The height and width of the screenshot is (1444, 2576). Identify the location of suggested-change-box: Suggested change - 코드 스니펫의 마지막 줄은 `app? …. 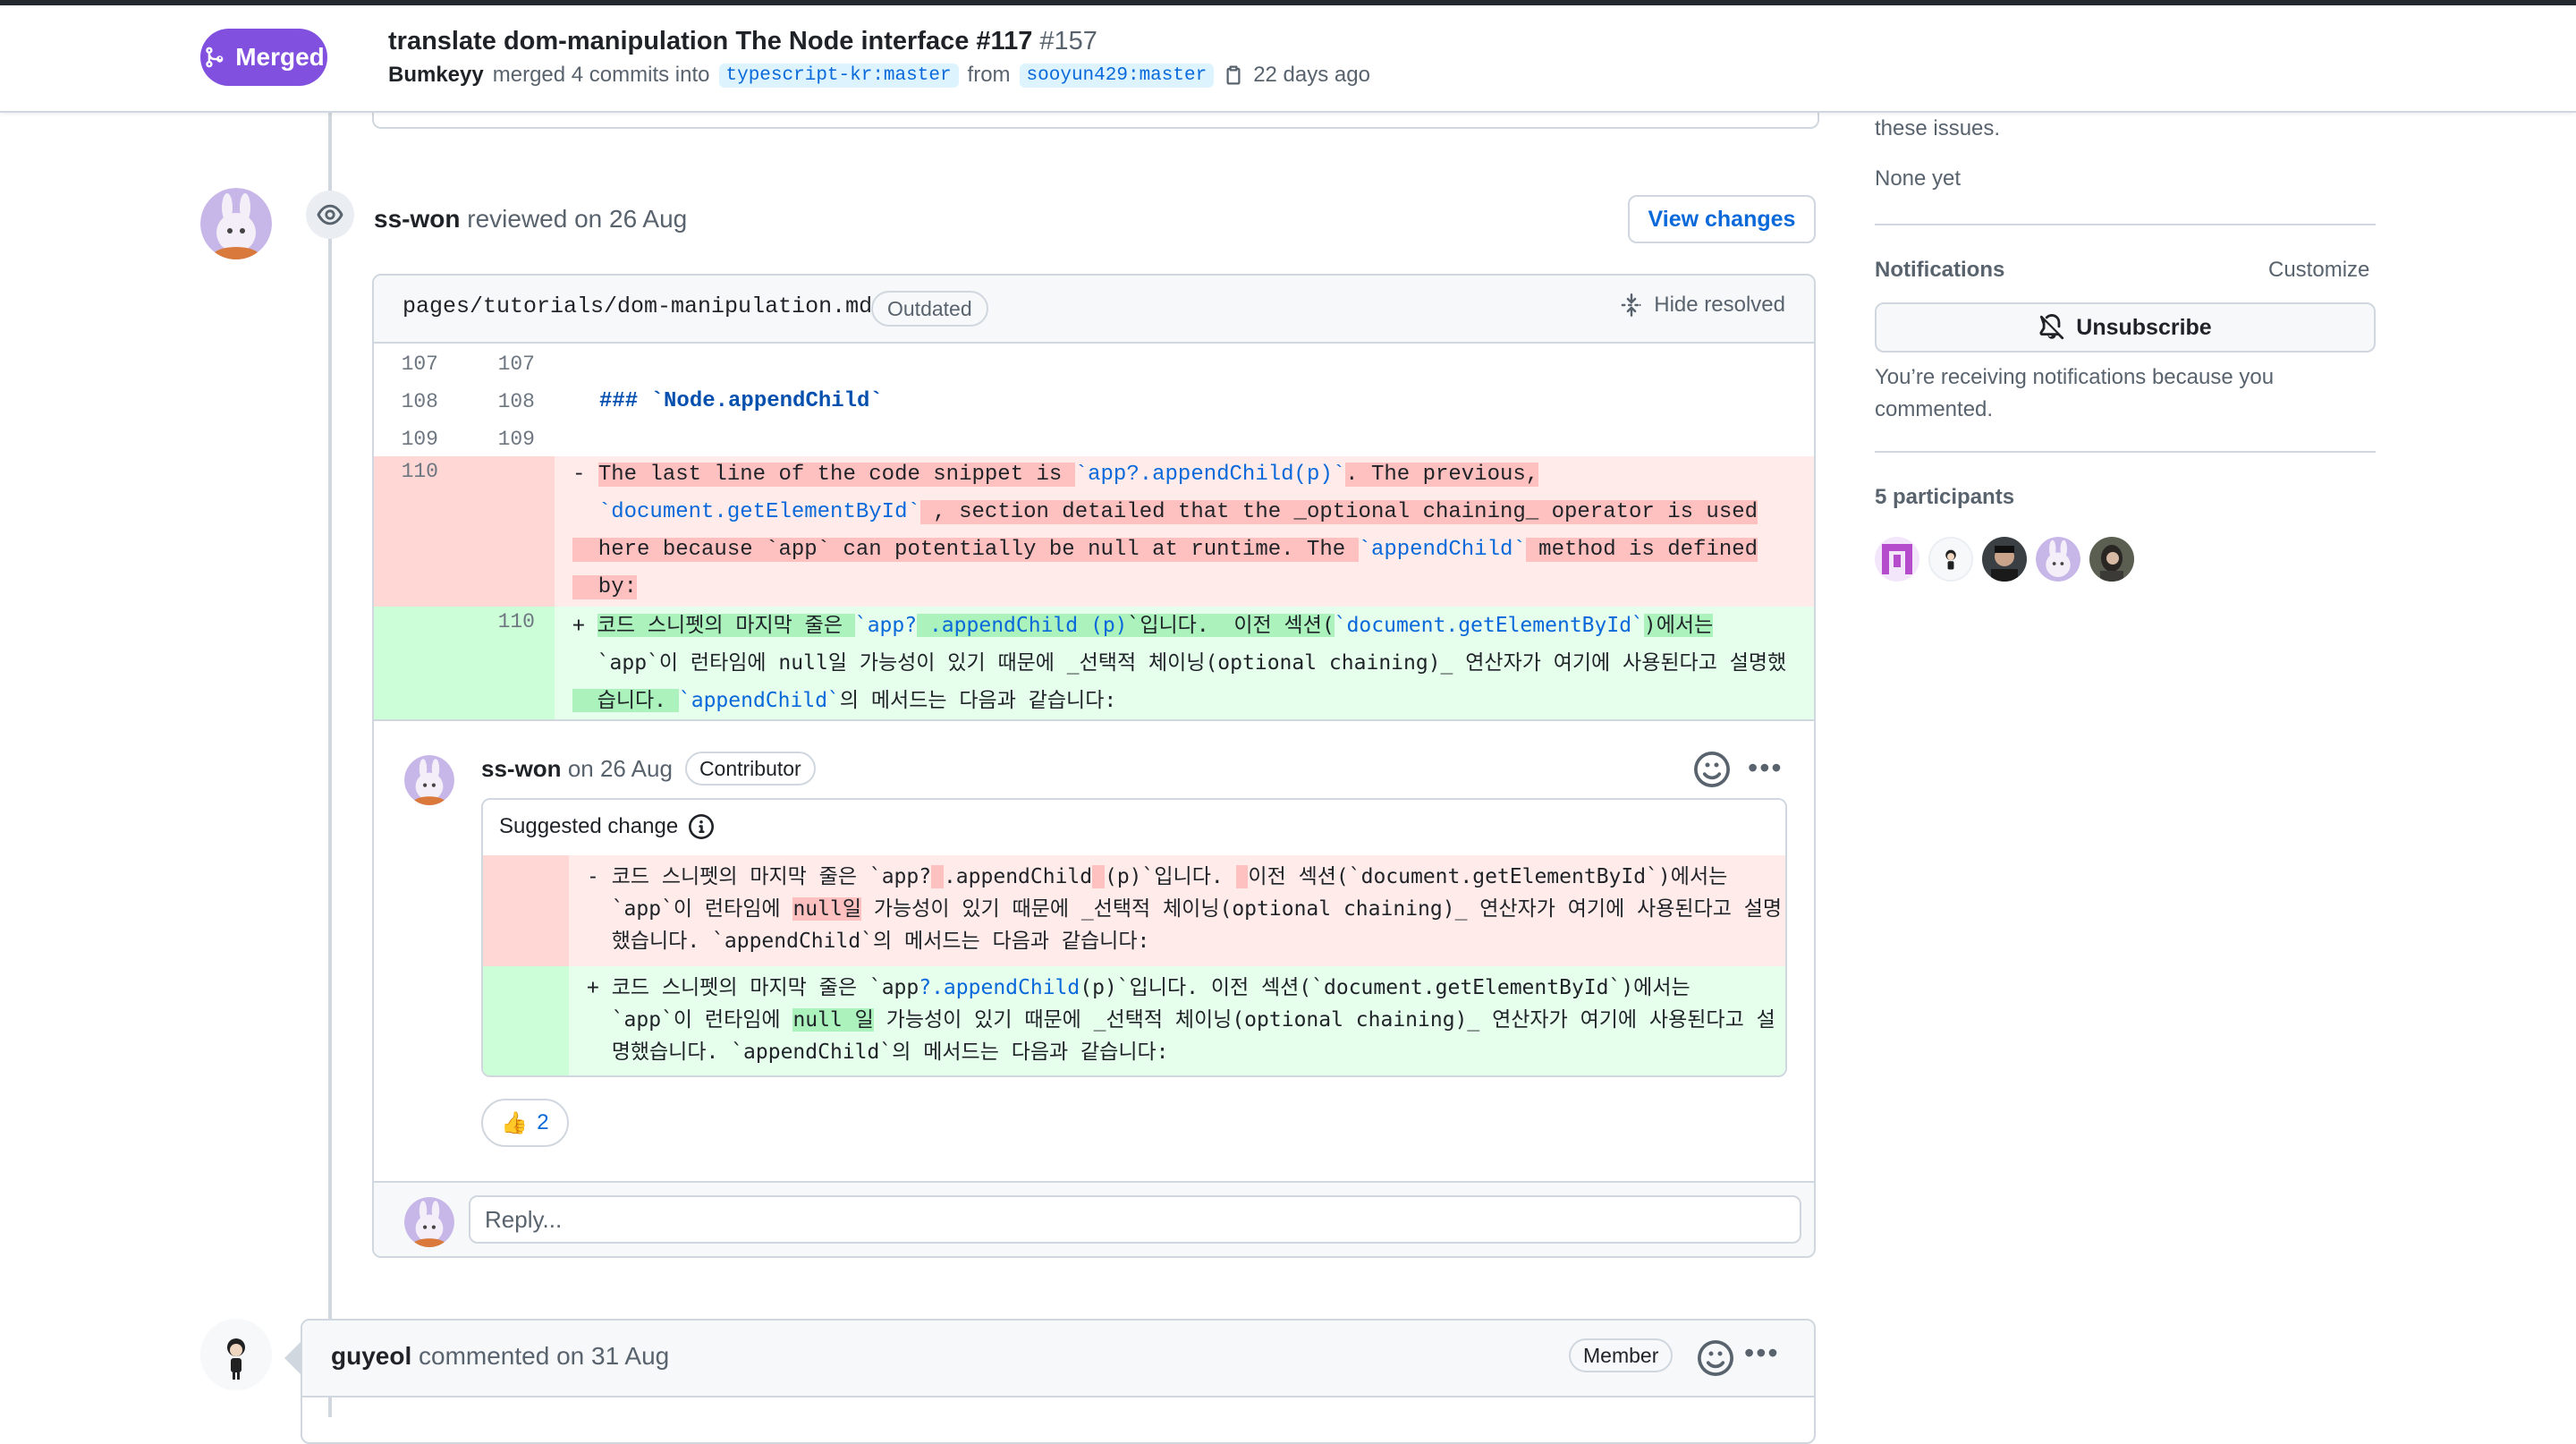
(1134, 937).